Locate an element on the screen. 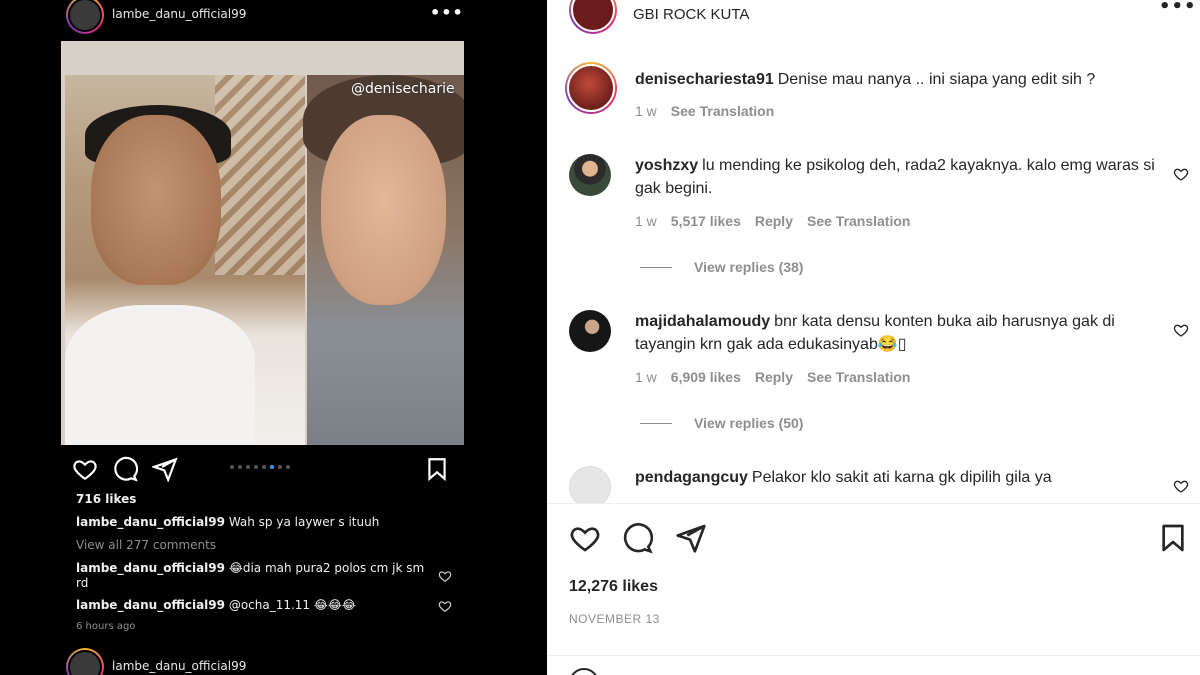 The width and height of the screenshot is (1200, 675). embedded-more-icon: ••• is located at coordinates (447, 12).